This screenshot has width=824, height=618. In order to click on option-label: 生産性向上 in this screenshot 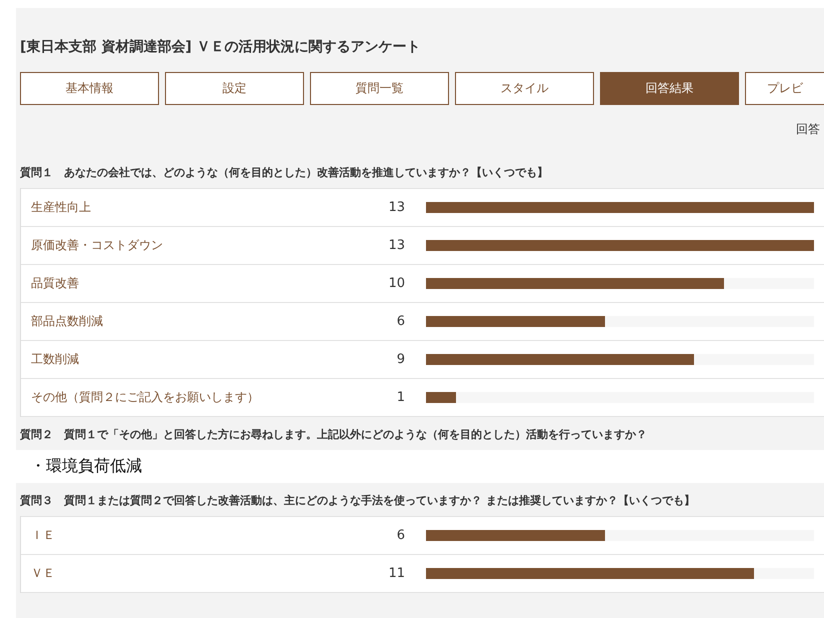, I will do `click(61, 207)`.